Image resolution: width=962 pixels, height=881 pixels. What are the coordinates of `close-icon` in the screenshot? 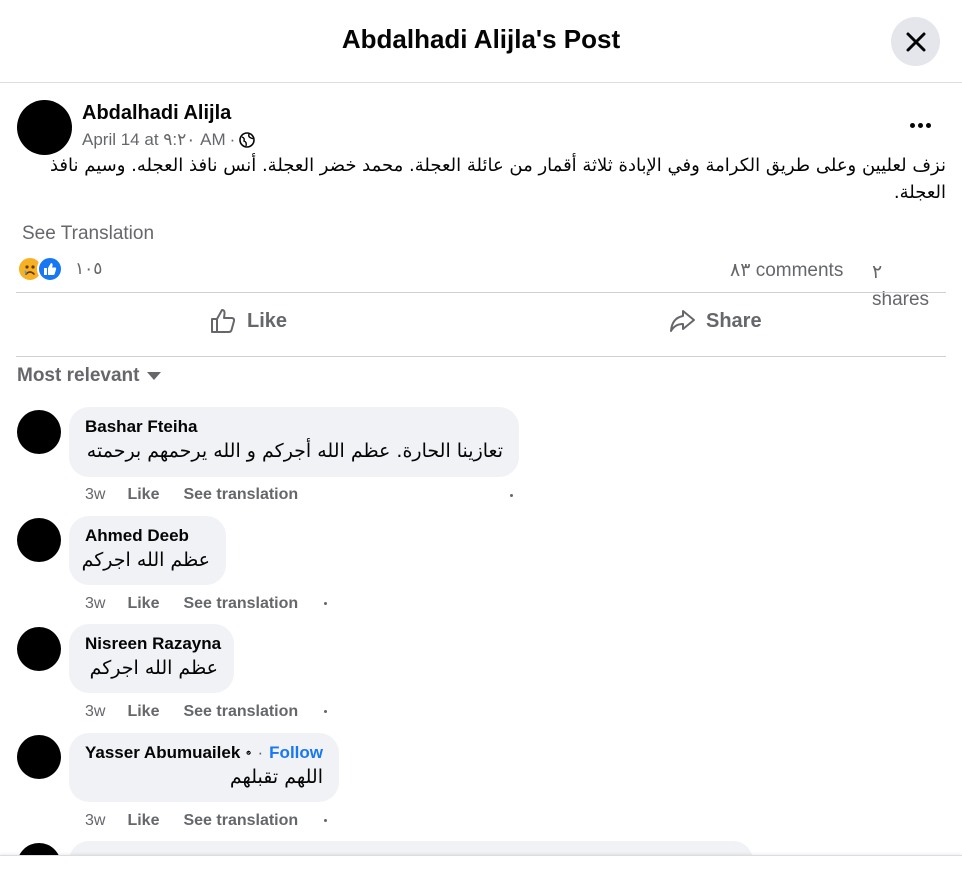 It's located at (915, 41).